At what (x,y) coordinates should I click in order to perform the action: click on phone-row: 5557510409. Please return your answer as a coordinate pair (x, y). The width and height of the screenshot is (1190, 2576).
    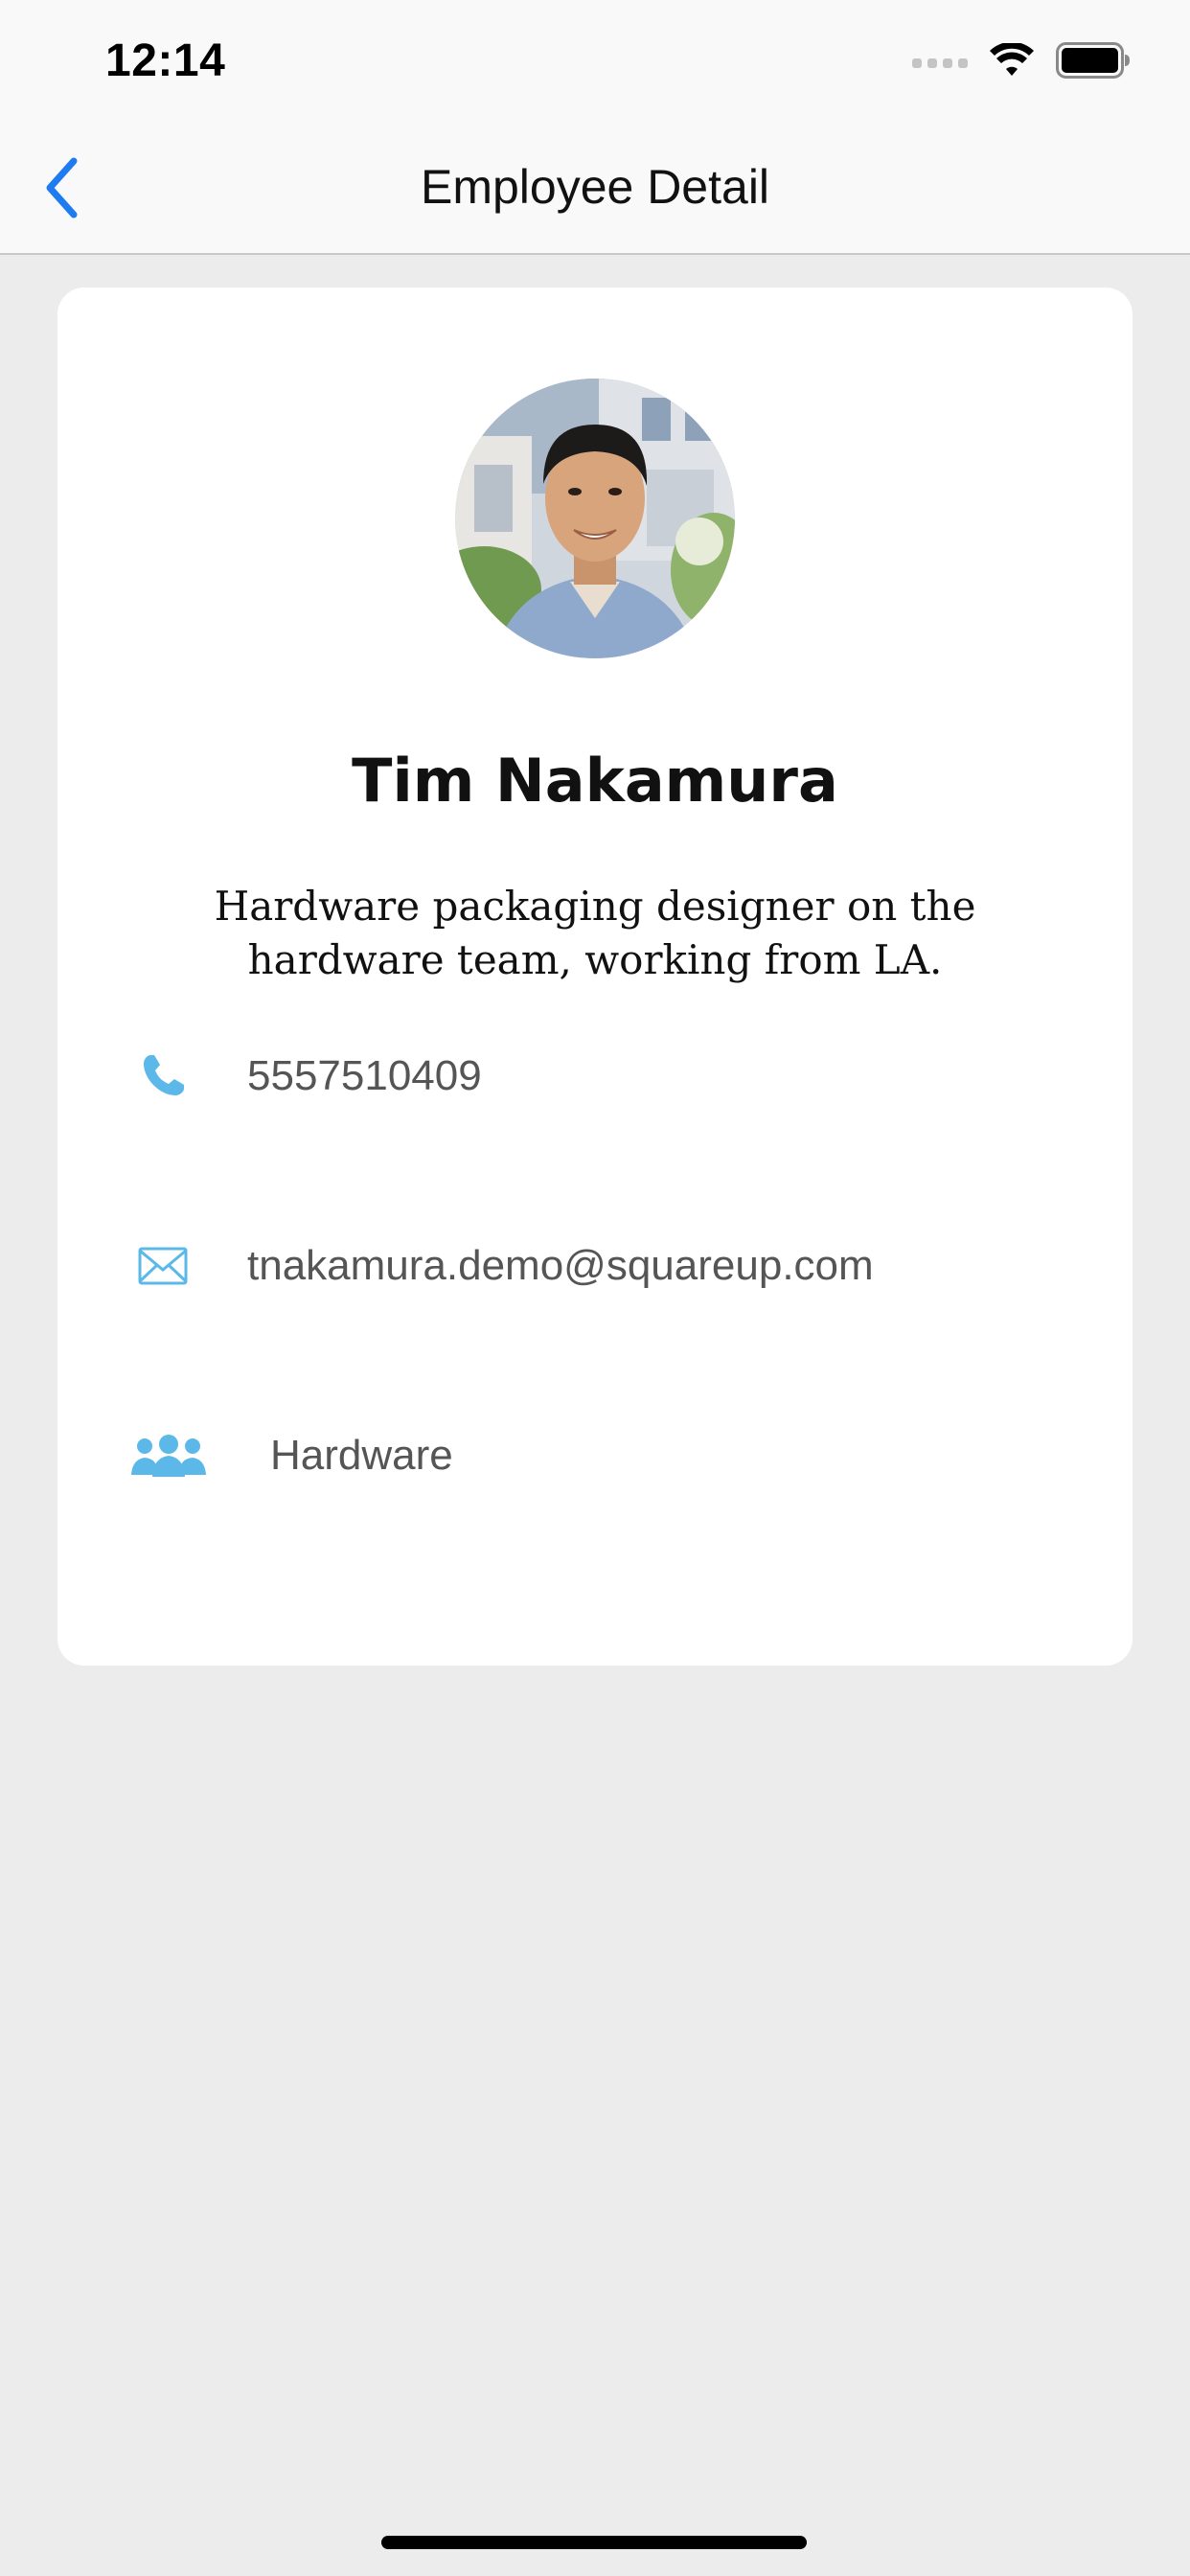
    Looking at the image, I should click on (595, 1076).